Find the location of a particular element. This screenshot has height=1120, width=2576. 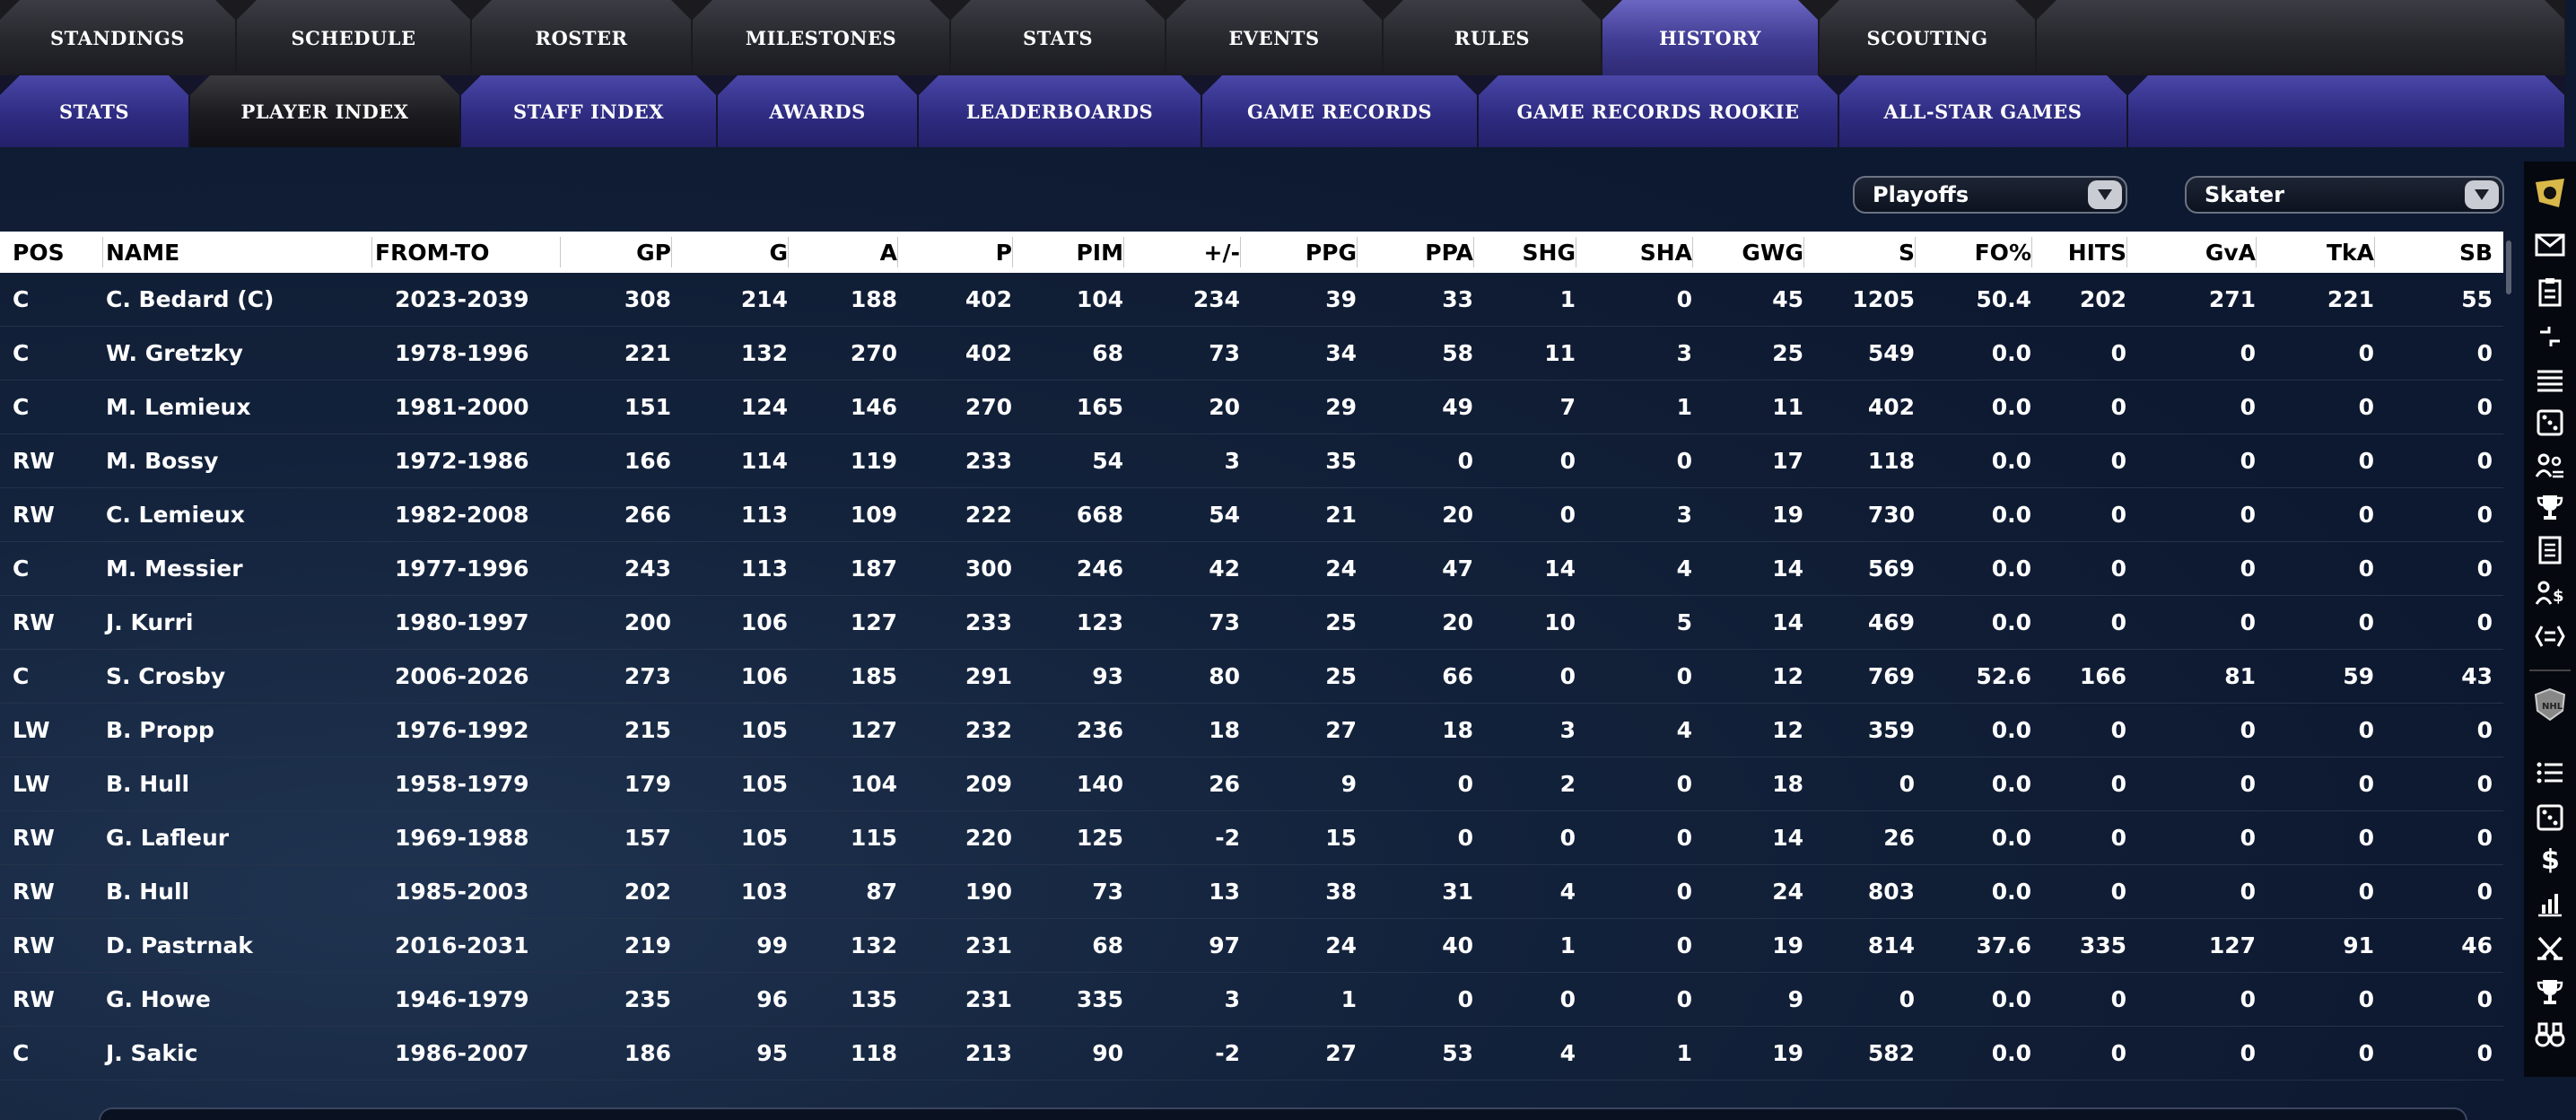

tab-history: HISTORY is located at coordinates (1710, 37).